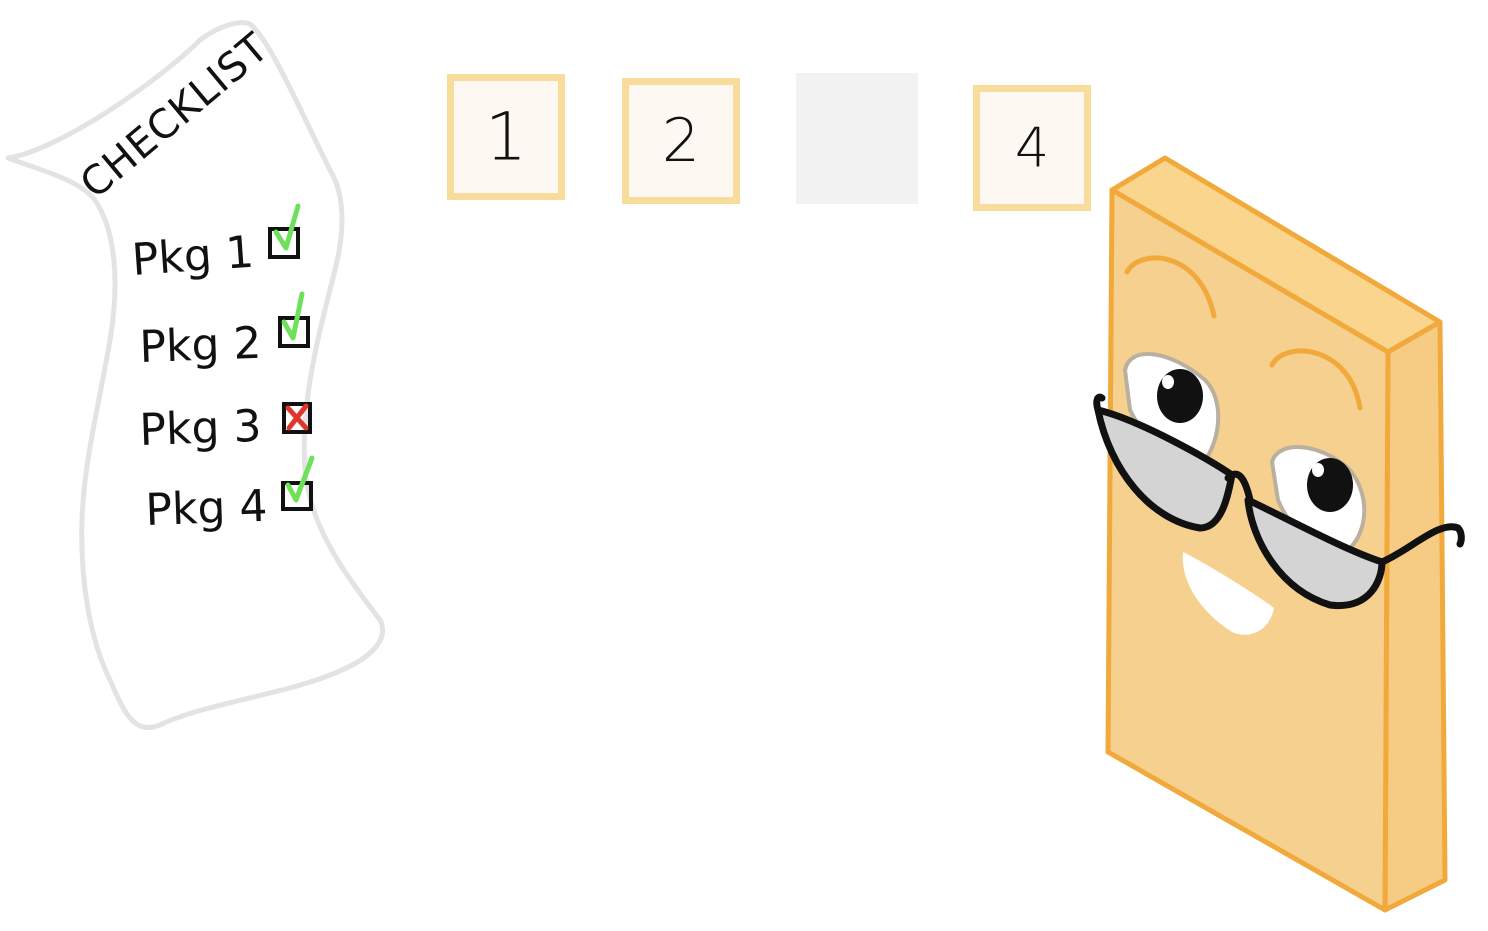 Image resolution: width=1488 pixels, height=931 pixels. Describe the element at coordinates (1318, 470) in the screenshot. I see `character-right-pupil-highlight` at that location.